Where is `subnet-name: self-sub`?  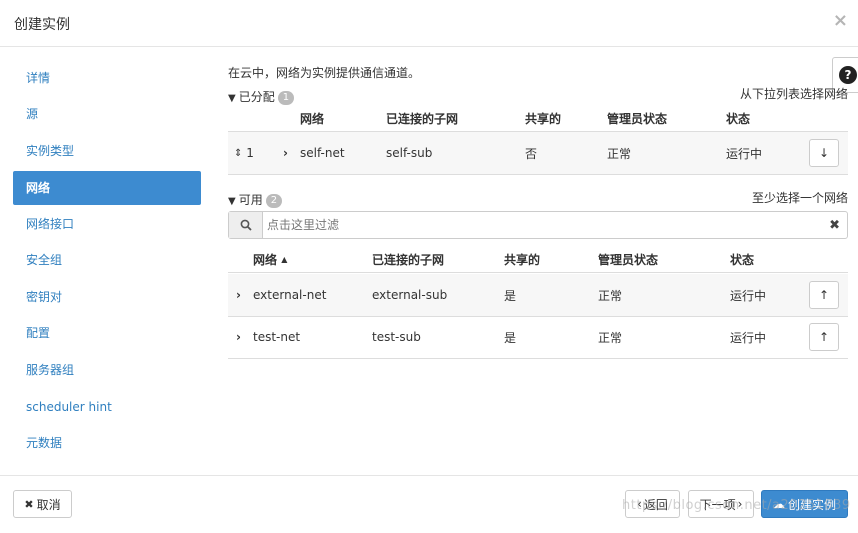
subnet-name: self-sub is located at coordinates (409, 153).